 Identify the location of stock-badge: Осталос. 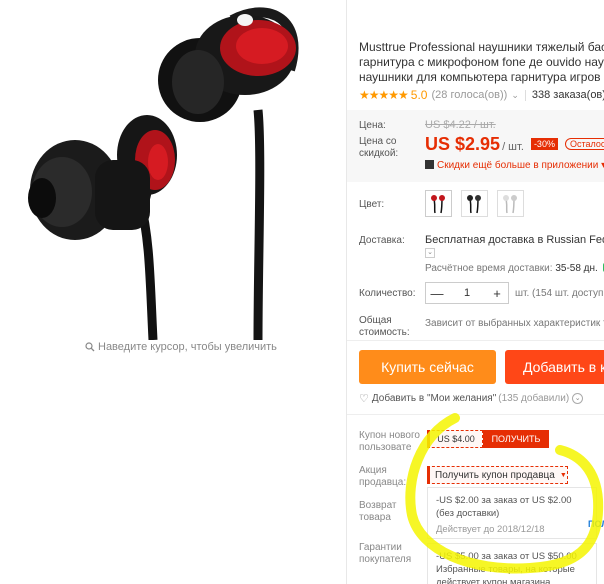
(584, 144).